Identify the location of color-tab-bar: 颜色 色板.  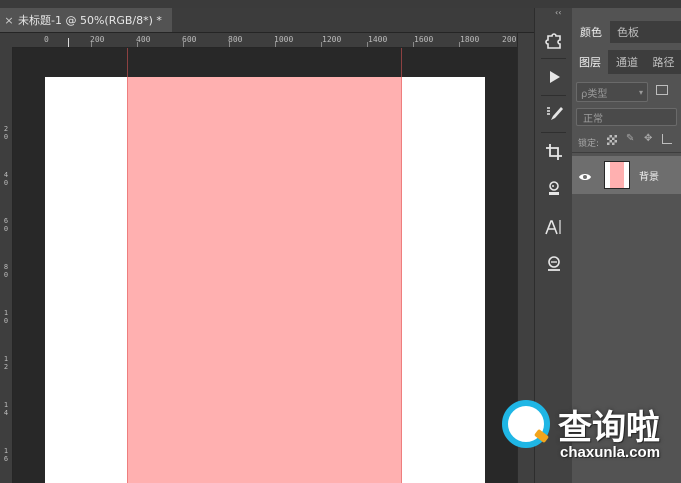
(626, 32).